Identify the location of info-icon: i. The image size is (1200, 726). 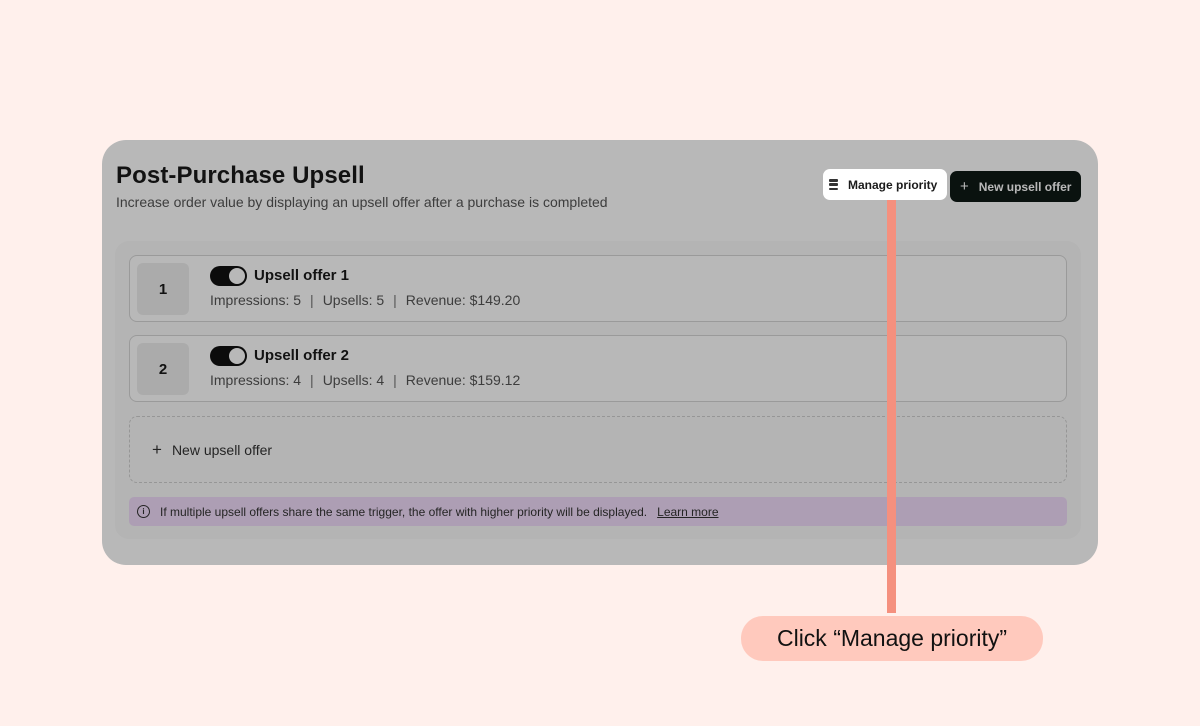
(143, 511).